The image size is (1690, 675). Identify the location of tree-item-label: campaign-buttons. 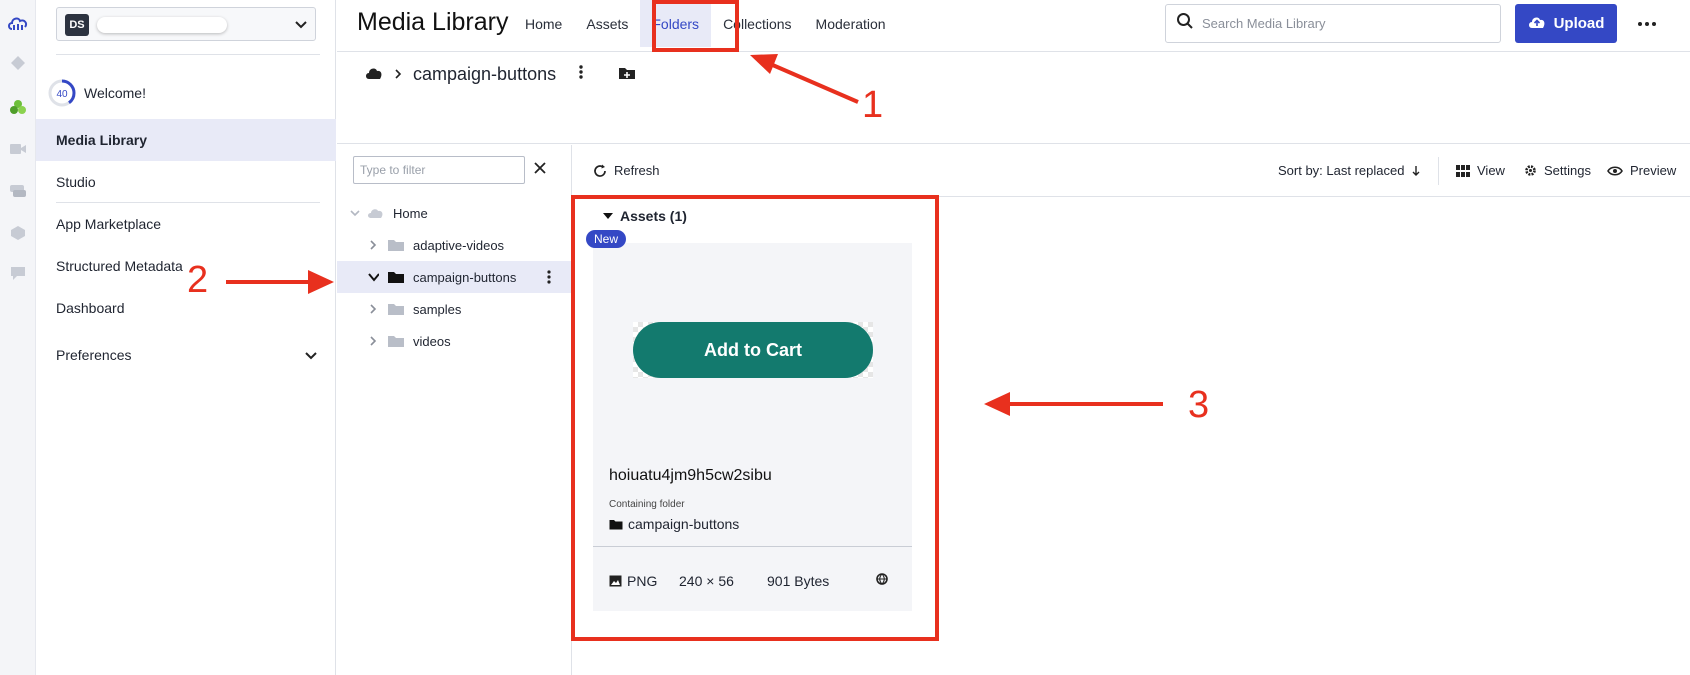
(465, 277).